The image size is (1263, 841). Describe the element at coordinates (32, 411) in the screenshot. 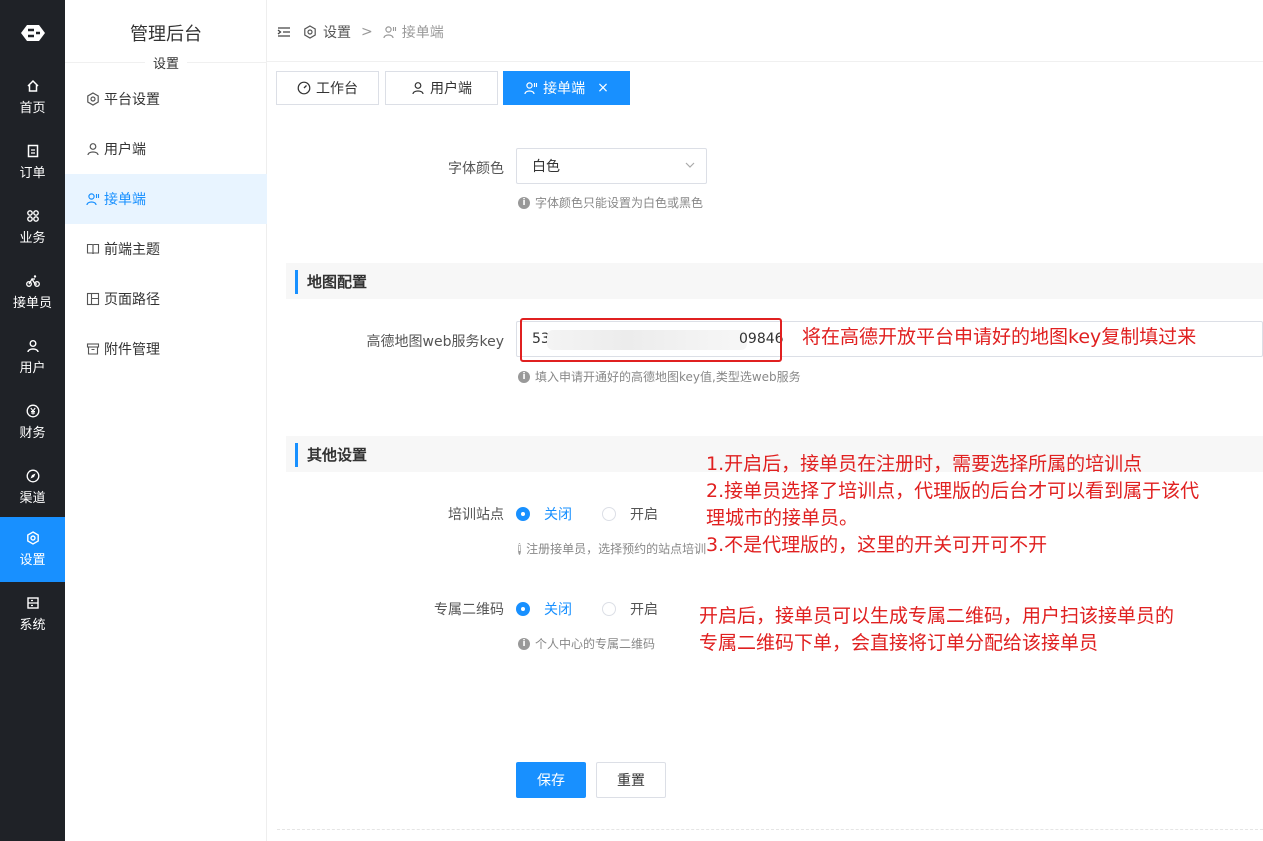

I see `yen-icon` at that location.